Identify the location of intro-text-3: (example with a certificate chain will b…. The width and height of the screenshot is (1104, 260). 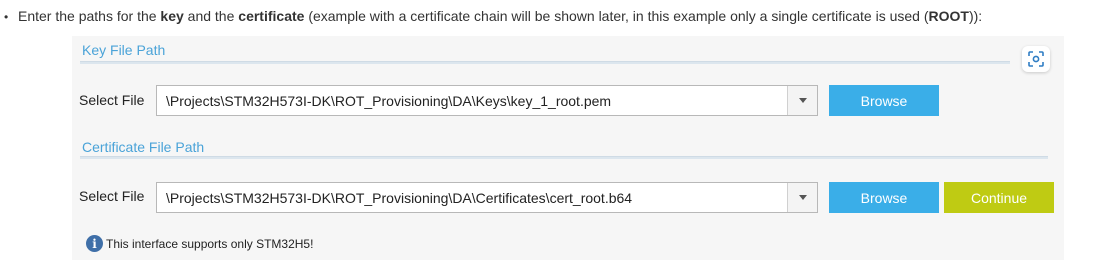
(616, 16).